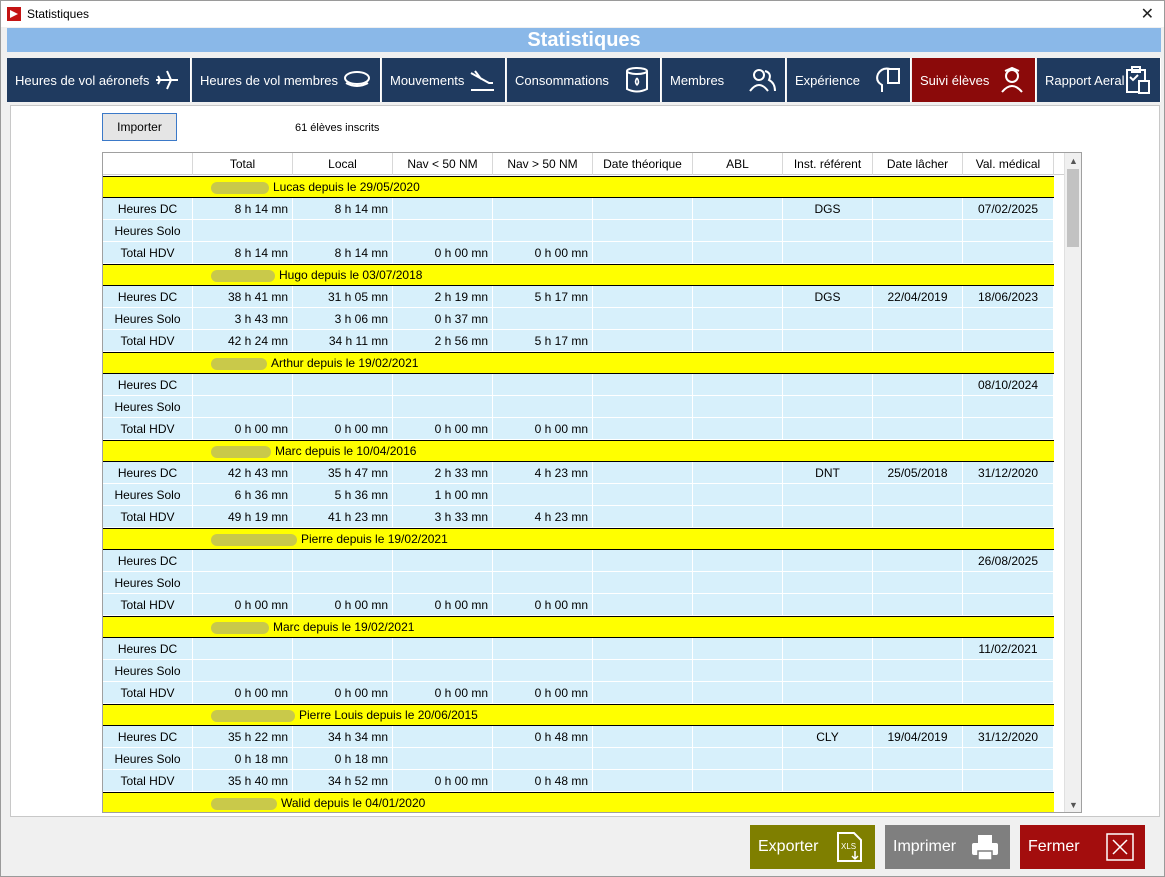  Describe the element at coordinates (918, 737) in the screenshot. I see `table-cell: 19/04/2019` at that location.